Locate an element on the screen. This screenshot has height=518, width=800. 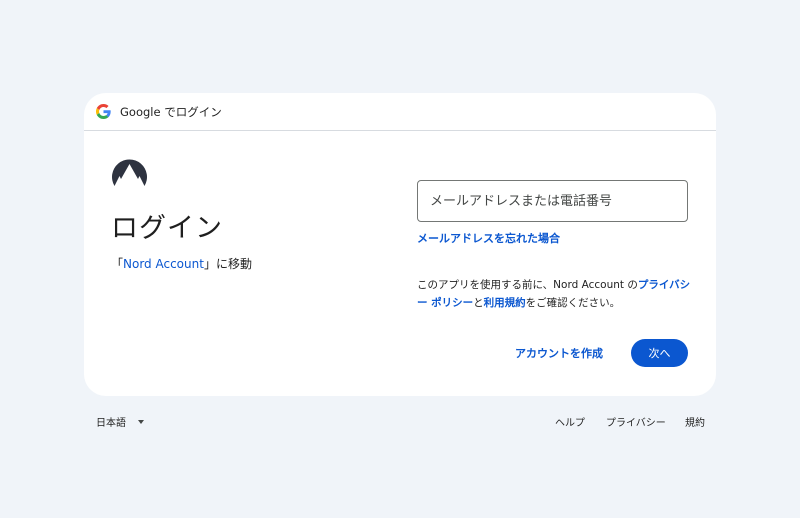
signin-subtitle: 「Nord Account」に移動 is located at coordinates (181, 263).